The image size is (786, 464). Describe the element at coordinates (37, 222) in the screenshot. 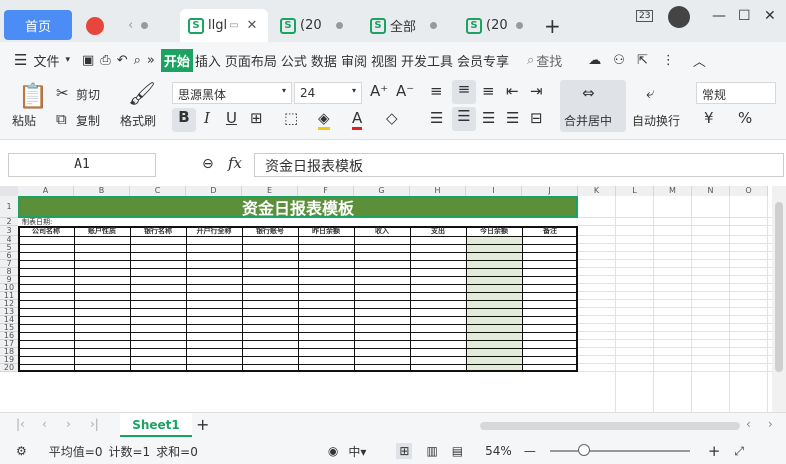

I see `date-label: 制表日期:` at that location.